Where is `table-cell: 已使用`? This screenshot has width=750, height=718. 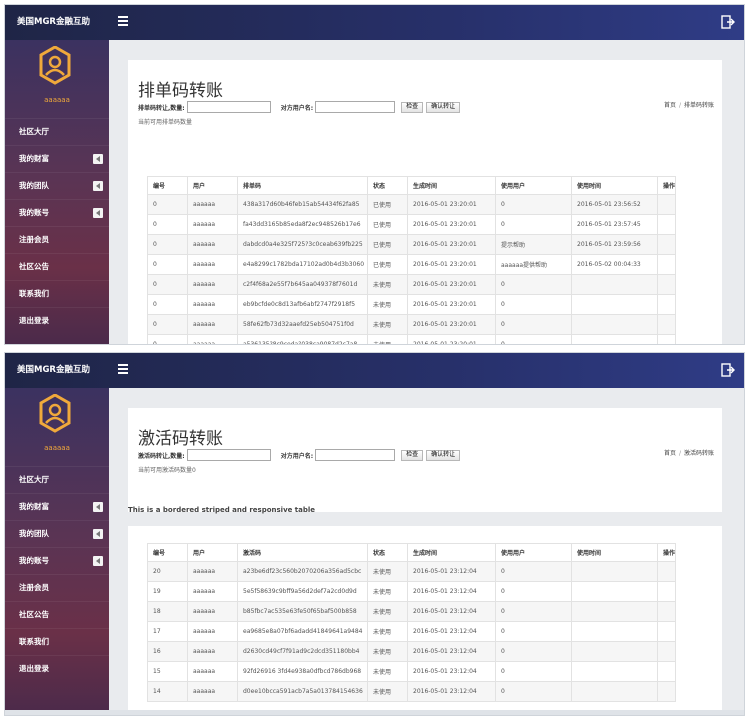 table-cell: 已使用 is located at coordinates (387, 224).